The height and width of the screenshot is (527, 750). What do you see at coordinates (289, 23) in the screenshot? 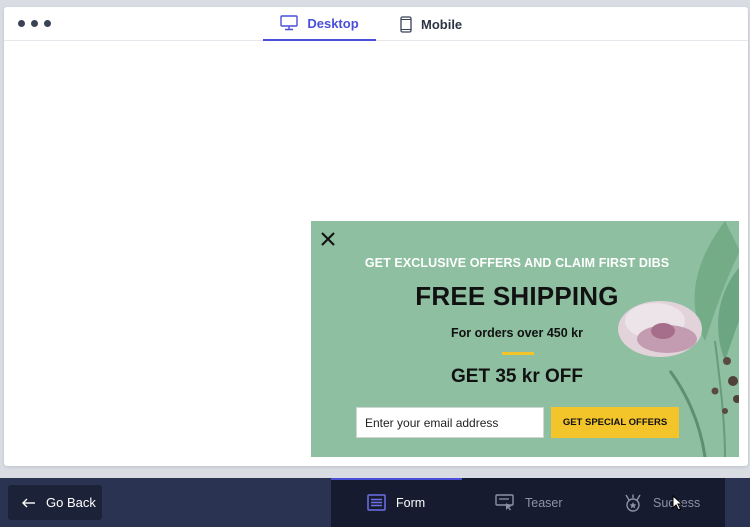
I see `desktop-icon` at bounding box center [289, 23].